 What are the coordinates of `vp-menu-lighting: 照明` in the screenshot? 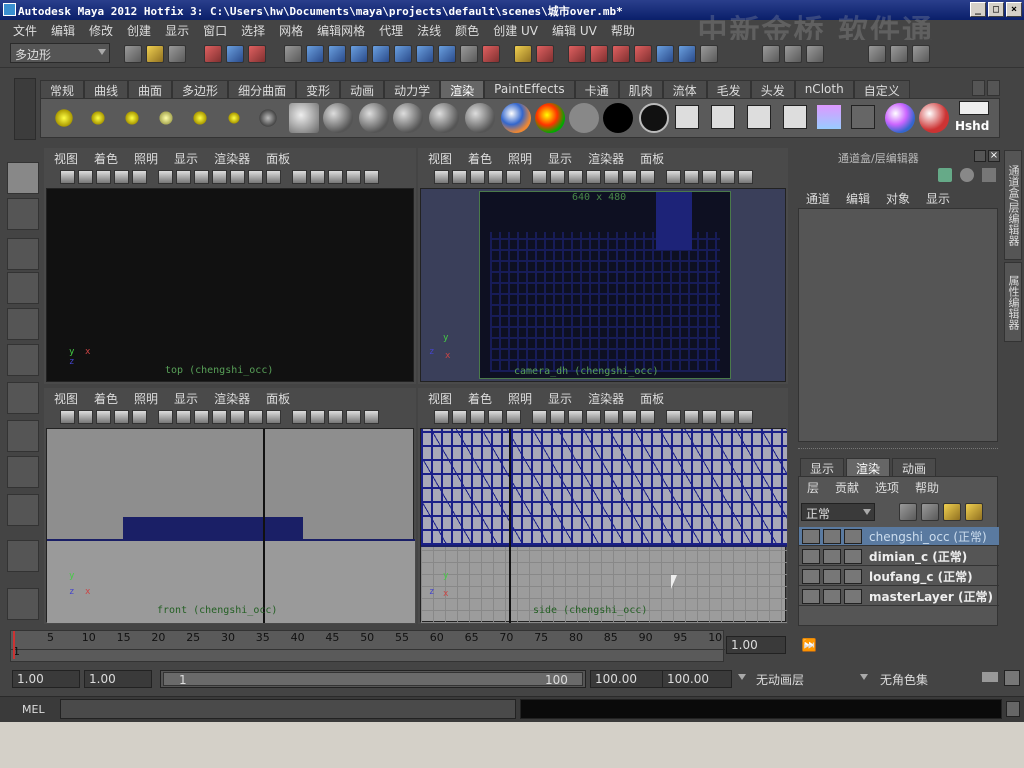 It's located at (146, 398).